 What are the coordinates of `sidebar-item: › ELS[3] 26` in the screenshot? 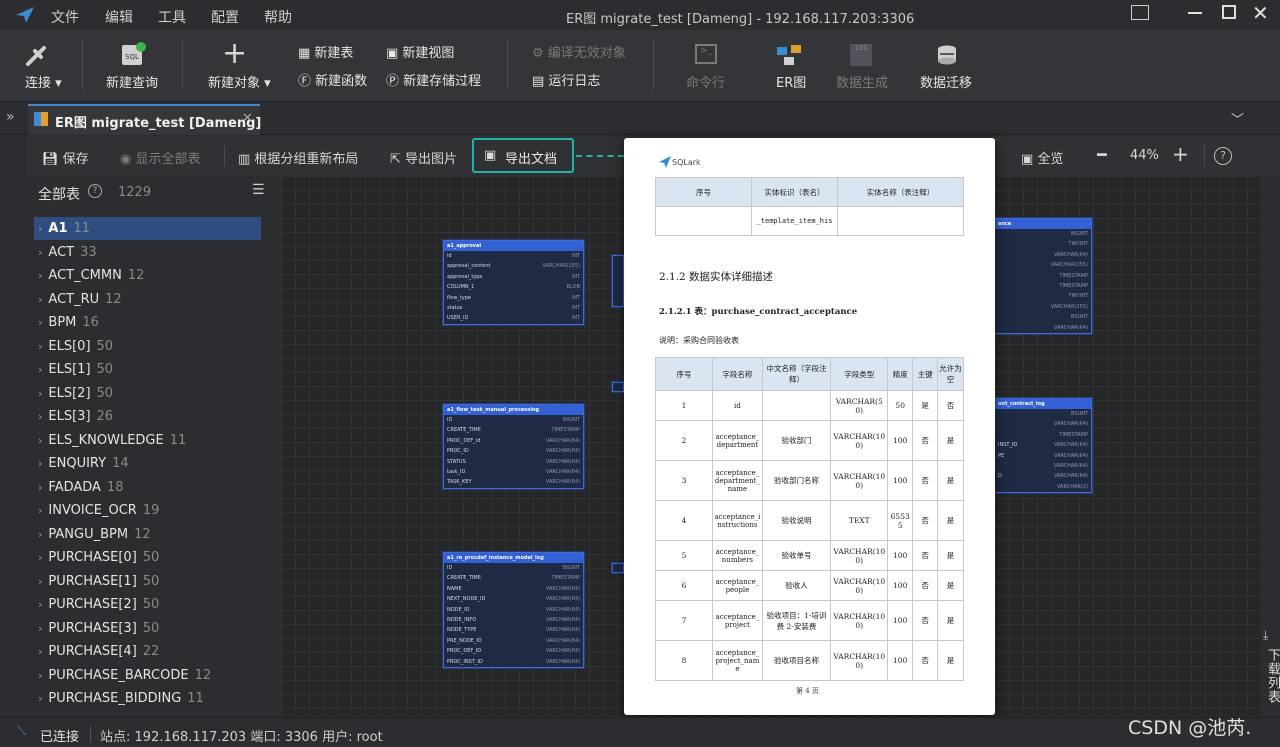 It's located at (75, 416).